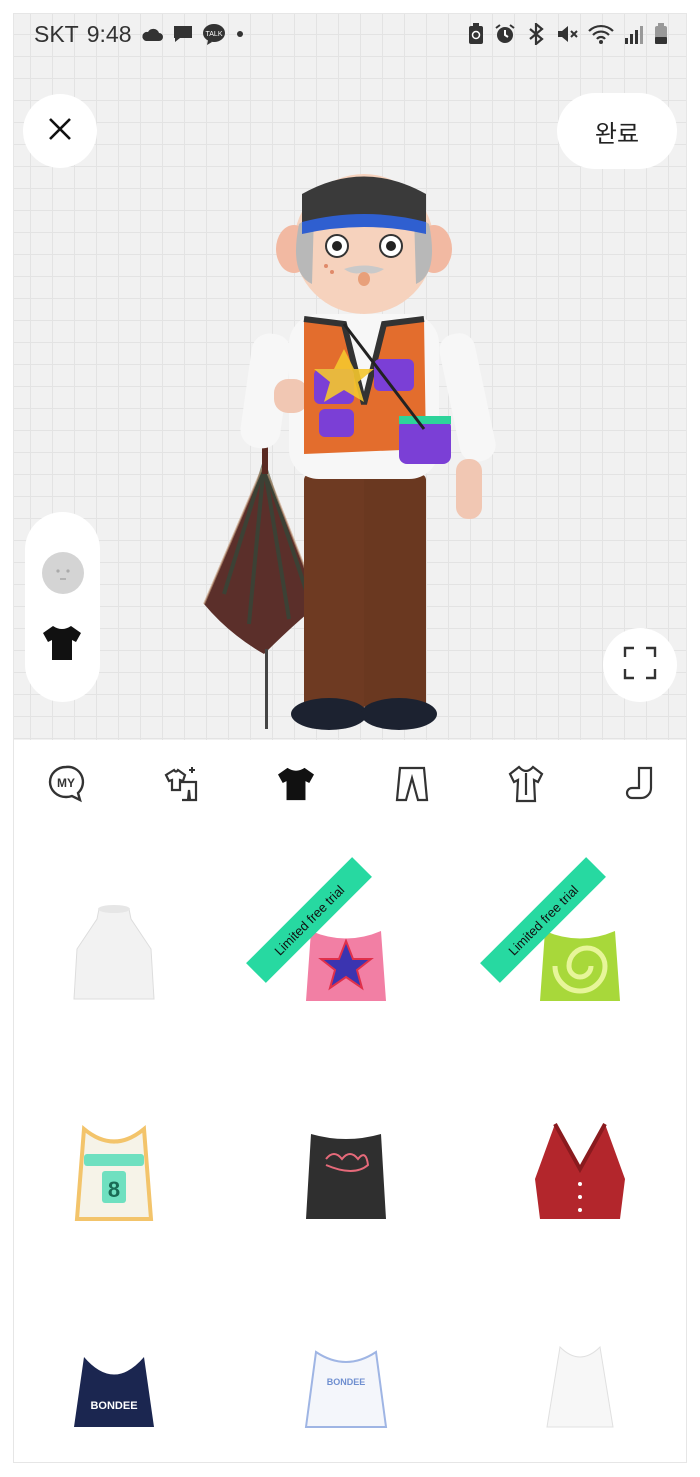 The height and width of the screenshot is (1477, 700). Describe the element at coordinates (346, 1382) in the screenshot. I see `white-tank-text: BONDEE` at that location.